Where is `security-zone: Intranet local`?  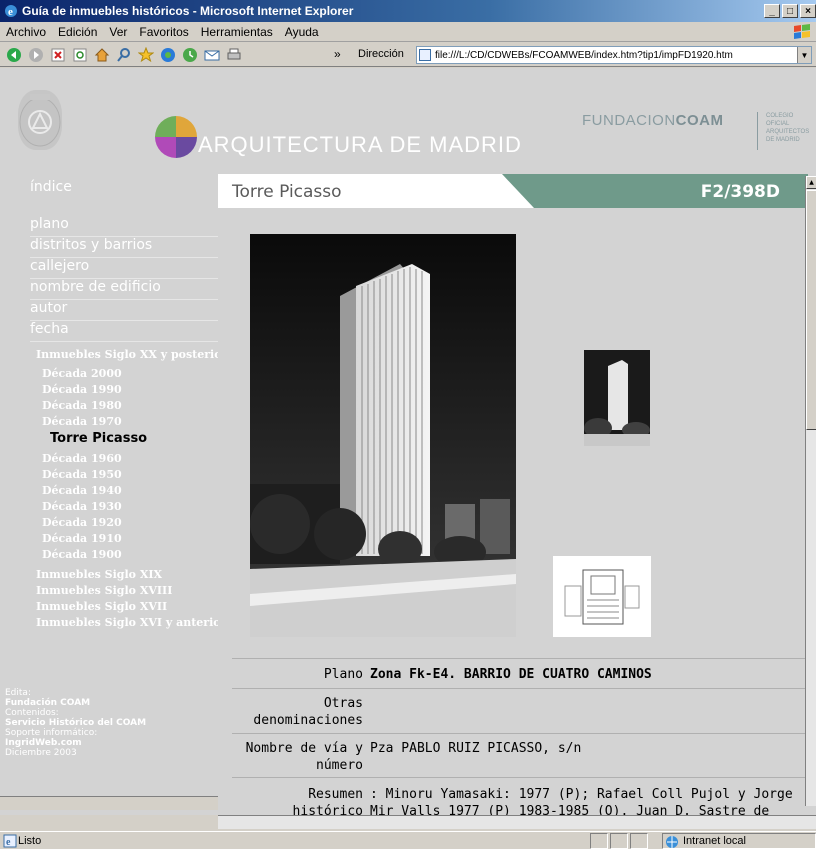
security-zone: Intranet local is located at coordinates (739, 841).